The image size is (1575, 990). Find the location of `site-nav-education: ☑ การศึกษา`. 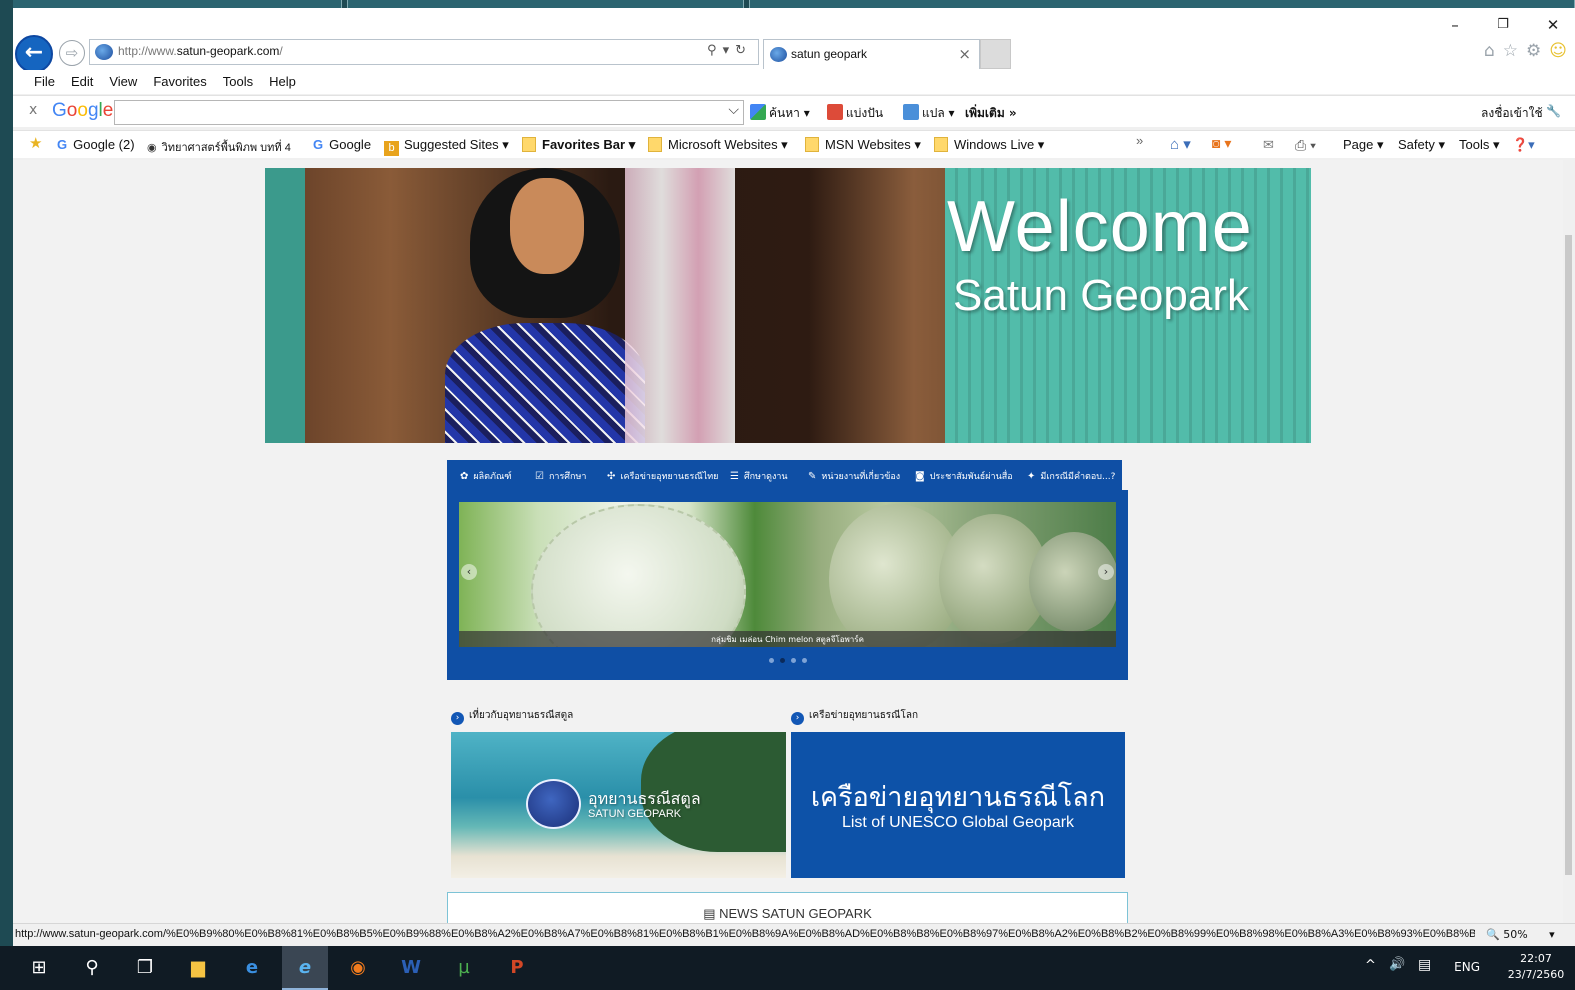

site-nav-education: ☑ การศึกษา is located at coordinates (560, 476).